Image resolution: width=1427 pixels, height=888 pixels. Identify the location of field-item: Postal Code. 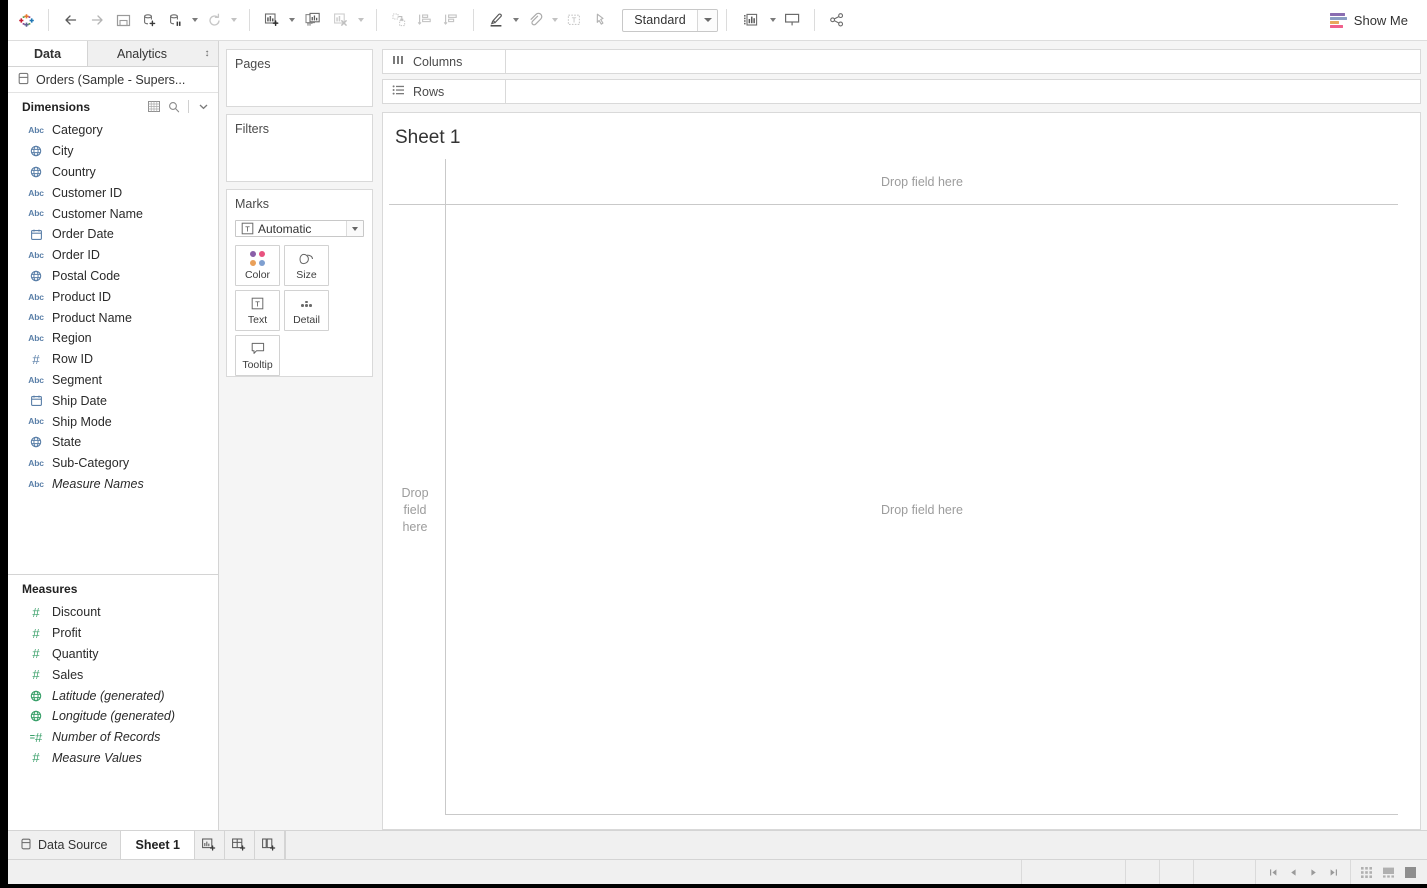
(113, 276).